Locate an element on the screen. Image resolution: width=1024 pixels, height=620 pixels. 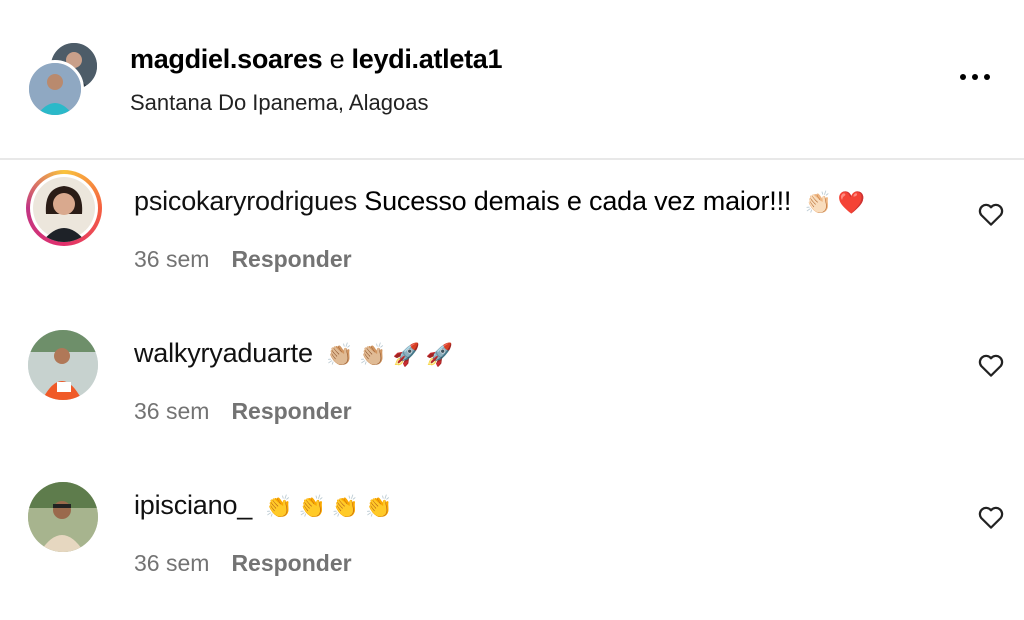
comment-text: walkyryaduarte 👏🏼 👏🏼 🚀 🚀 is located at coordinates (293, 353).